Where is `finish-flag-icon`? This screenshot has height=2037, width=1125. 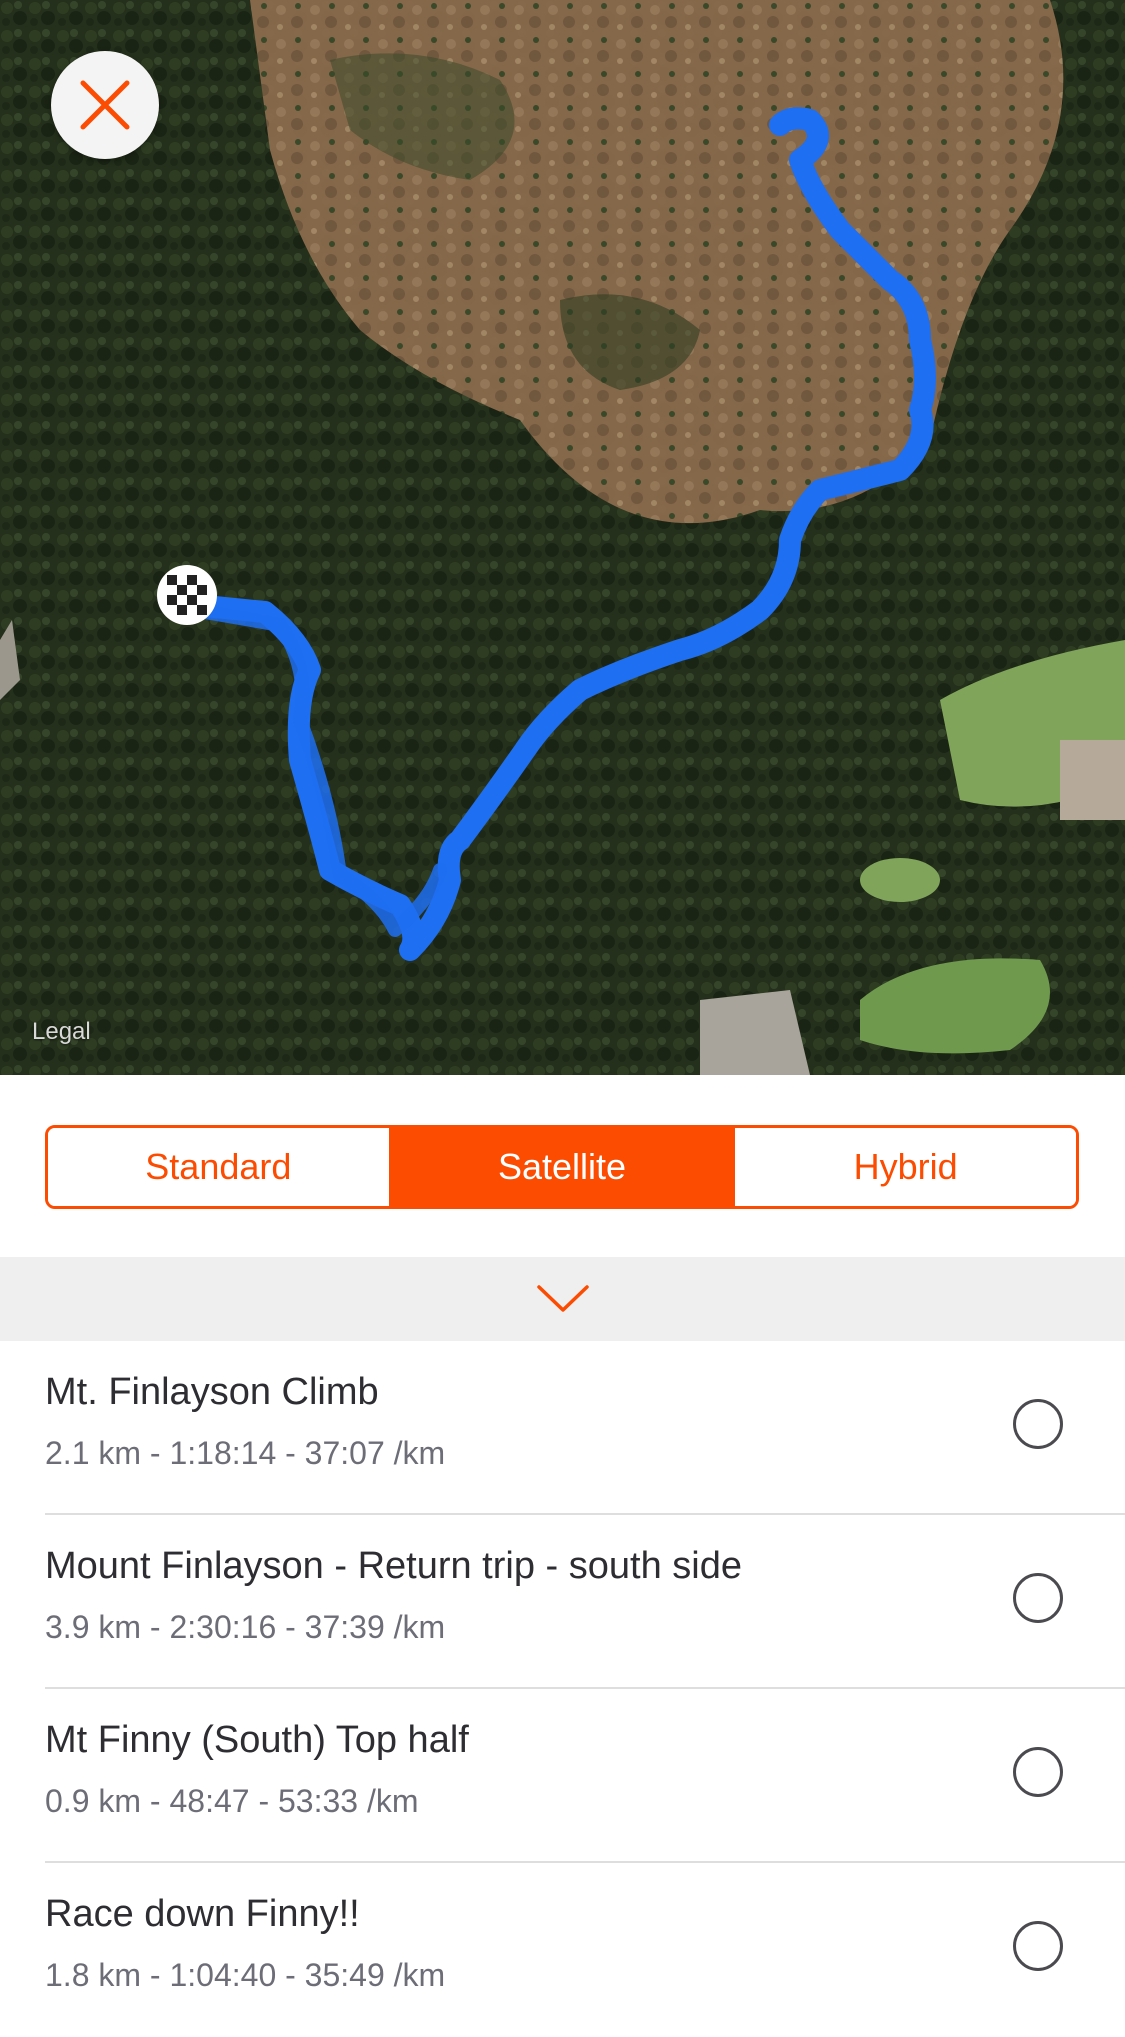 finish-flag-icon is located at coordinates (187, 595).